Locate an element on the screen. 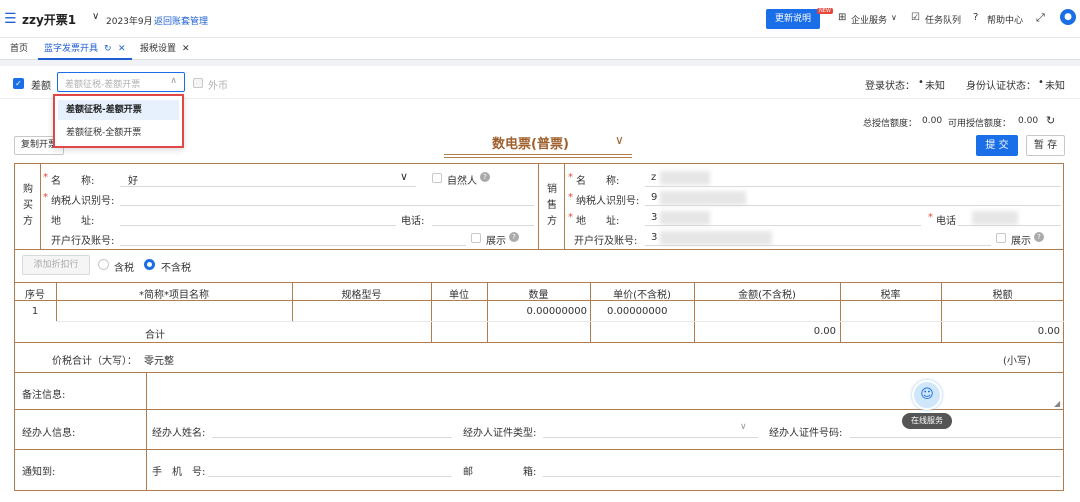 The height and width of the screenshot is (502, 1080). seller-side-divider is located at coordinates (564, 206).